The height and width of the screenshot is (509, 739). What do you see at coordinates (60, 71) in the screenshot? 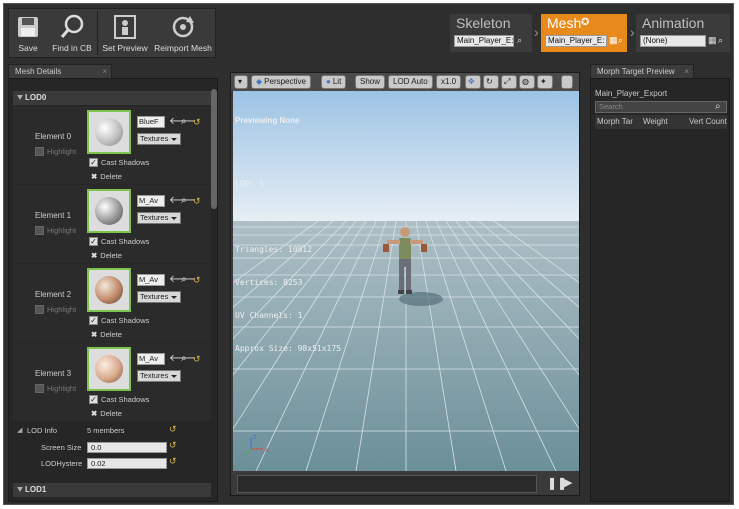
I see `tab-mesh-details: Mesh Details ×` at bounding box center [60, 71].